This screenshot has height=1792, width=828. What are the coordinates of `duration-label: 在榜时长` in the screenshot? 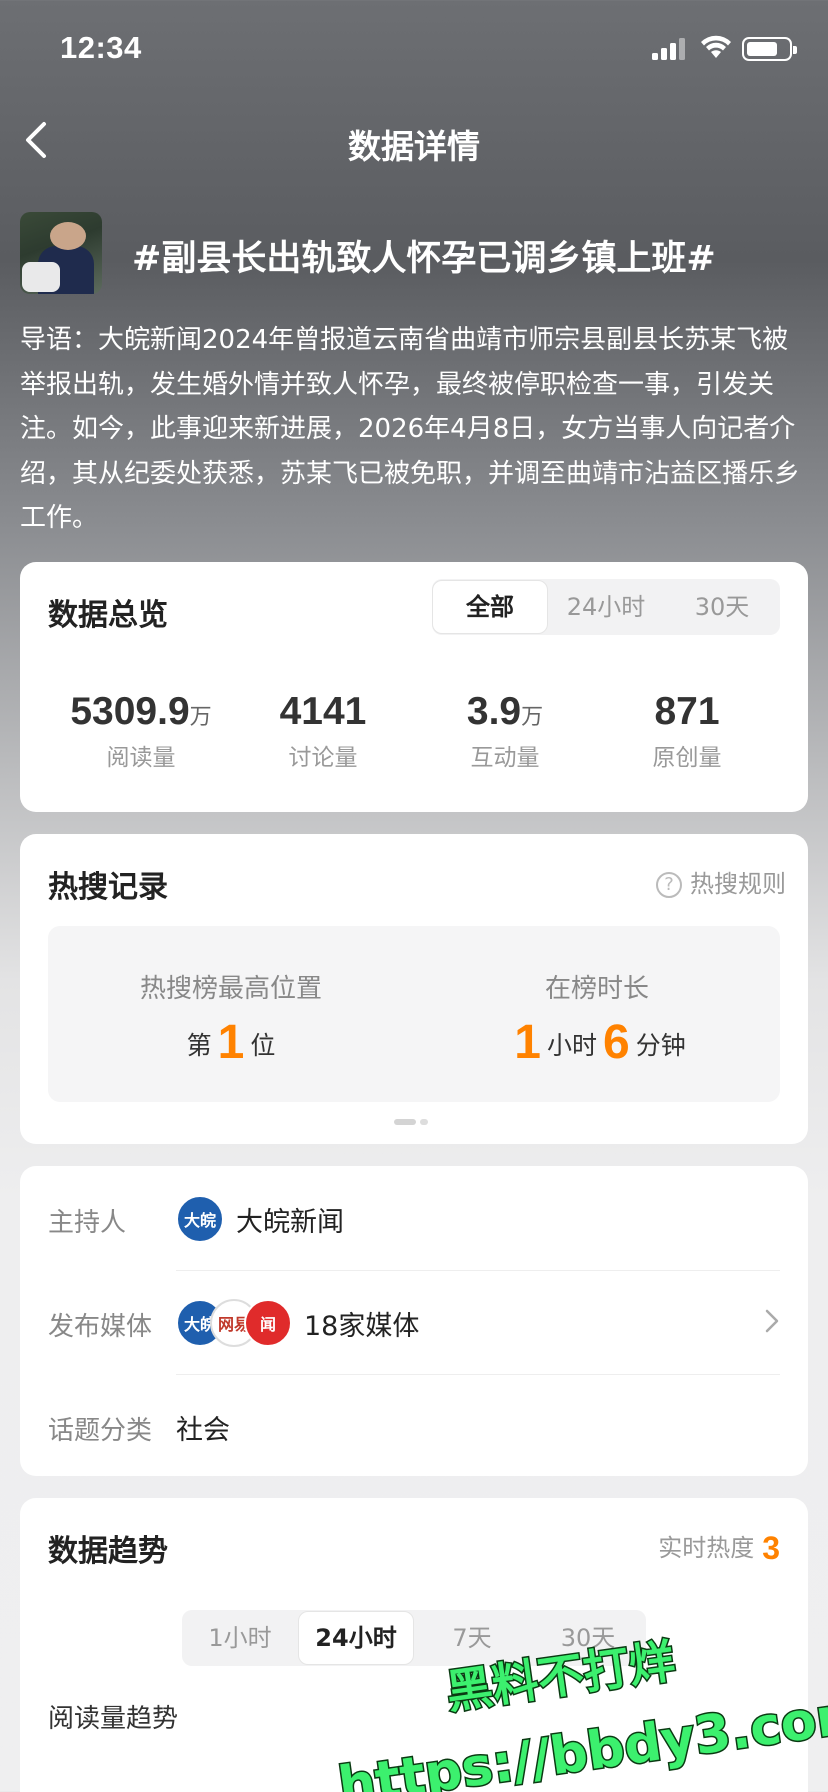 It's located at (596, 989).